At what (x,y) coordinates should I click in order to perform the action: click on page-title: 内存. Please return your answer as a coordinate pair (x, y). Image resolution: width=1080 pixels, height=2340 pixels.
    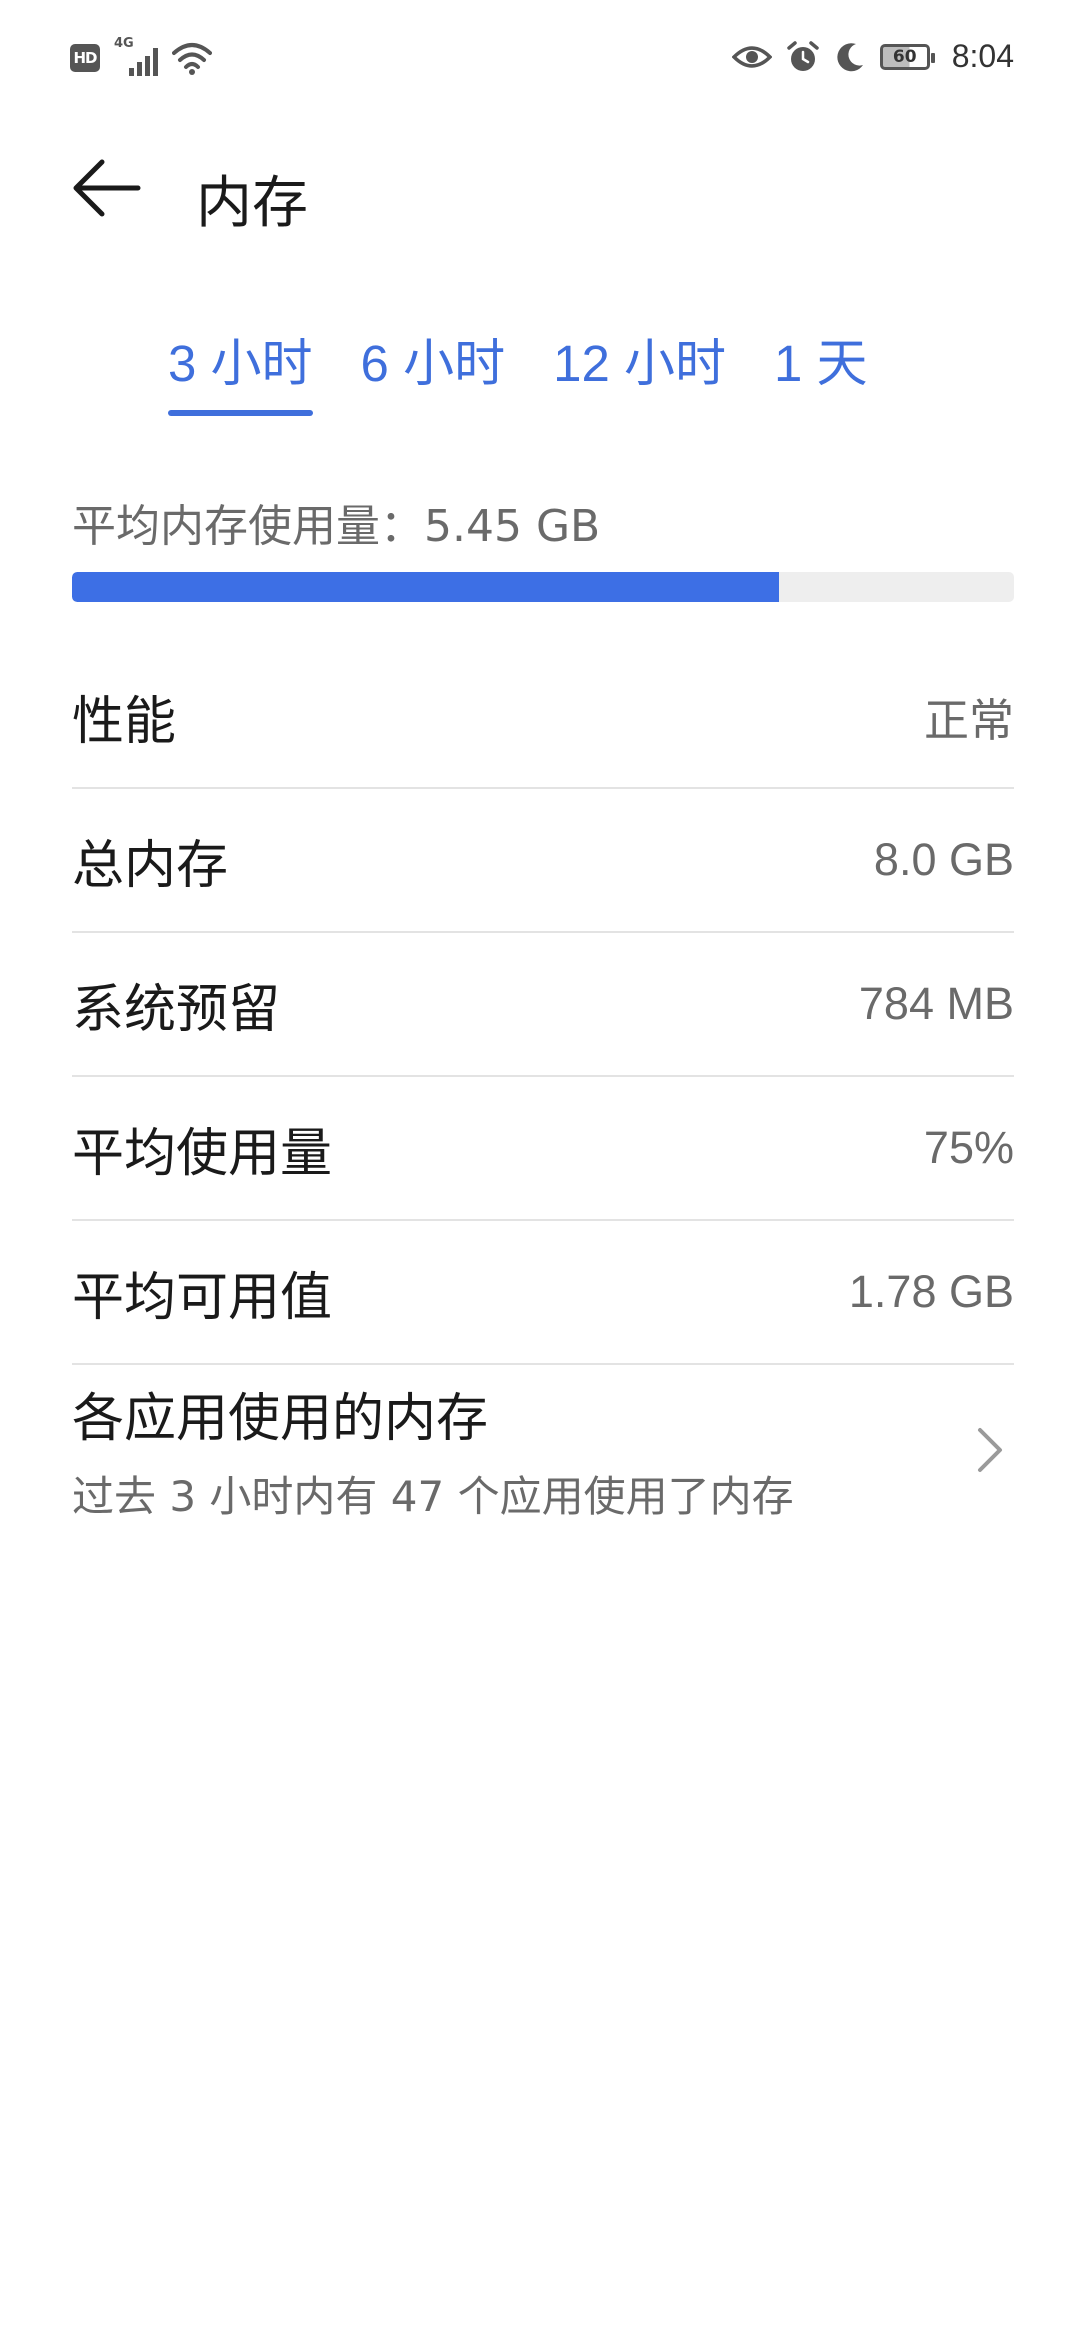
    Looking at the image, I should click on (252, 203).